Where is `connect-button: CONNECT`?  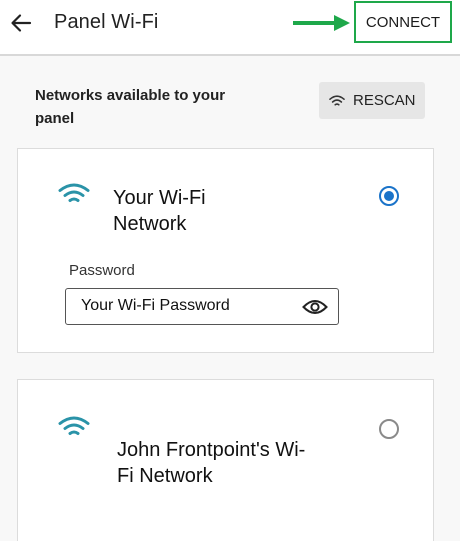
connect-button: CONNECT is located at coordinates (403, 22).